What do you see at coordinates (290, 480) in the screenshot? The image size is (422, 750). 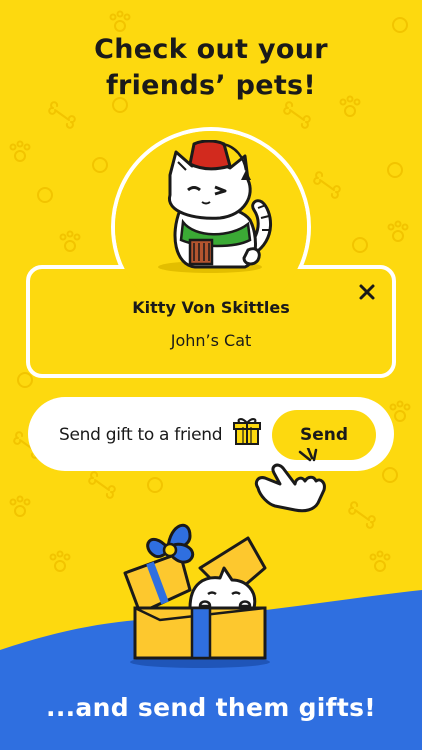 I see `pointing-hand-icon` at bounding box center [290, 480].